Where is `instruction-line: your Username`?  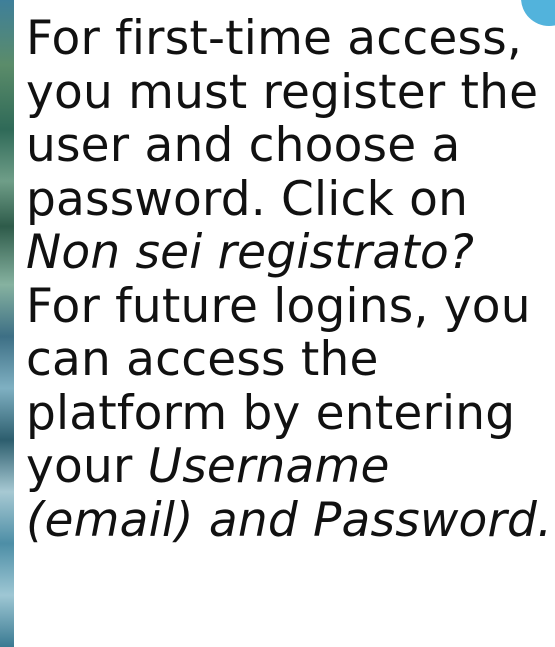
instruction-line: your Username is located at coordinates (290, 467).